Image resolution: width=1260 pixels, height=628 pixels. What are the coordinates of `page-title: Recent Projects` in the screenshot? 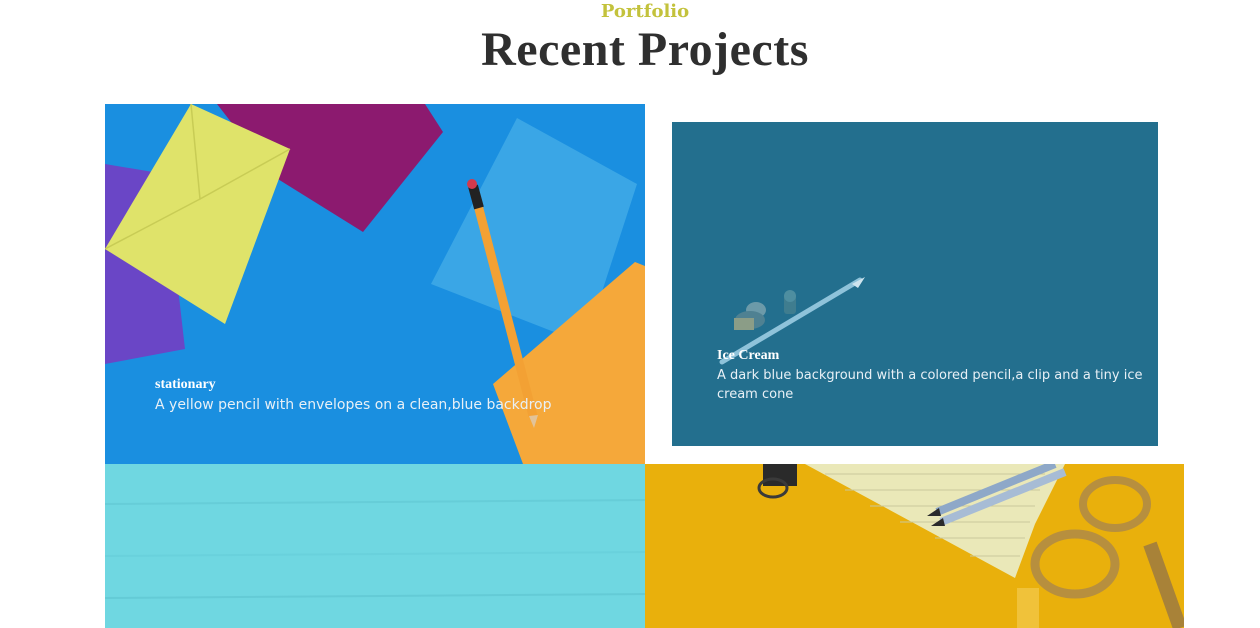 It's located at (645, 49).